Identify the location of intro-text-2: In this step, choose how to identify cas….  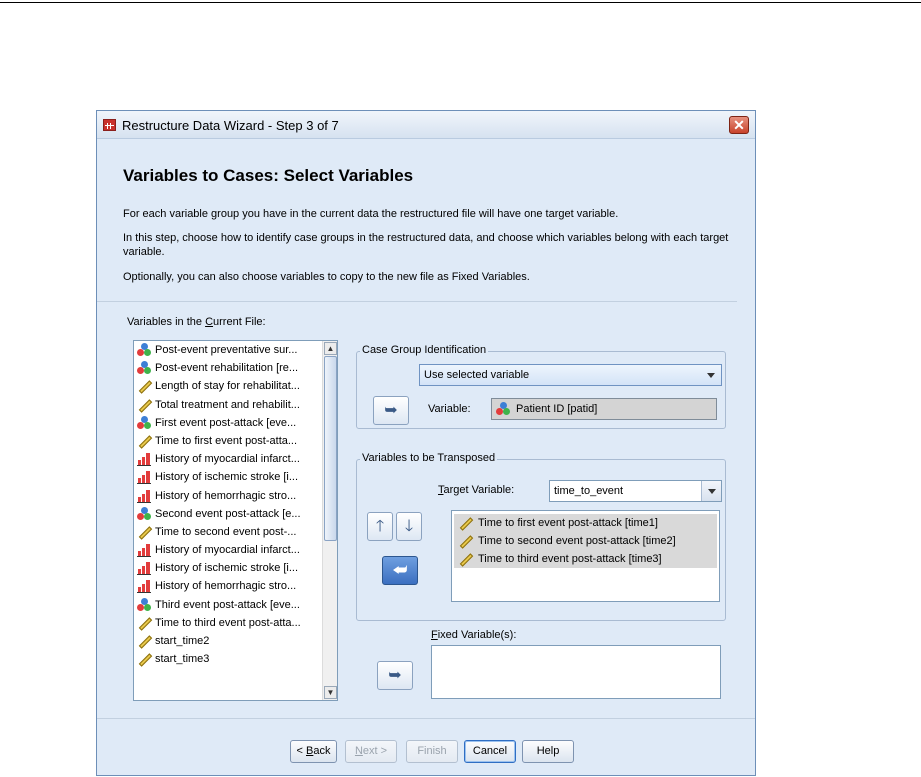
(426, 245).